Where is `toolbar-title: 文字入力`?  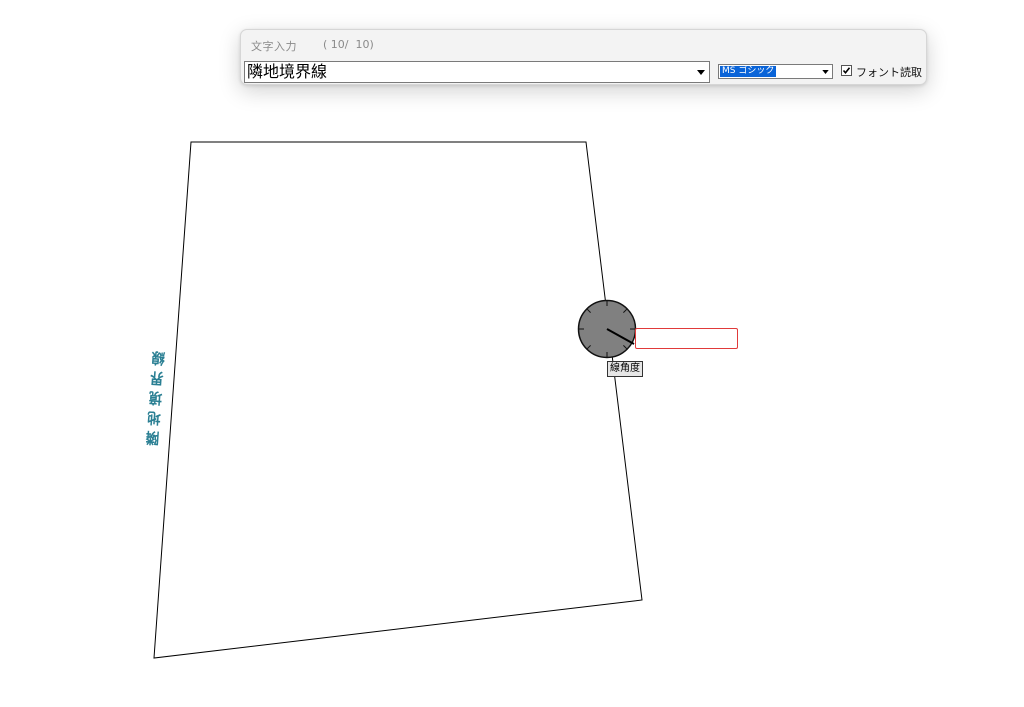 toolbar-title: 文字入力 is located at coordinates (274, 46).